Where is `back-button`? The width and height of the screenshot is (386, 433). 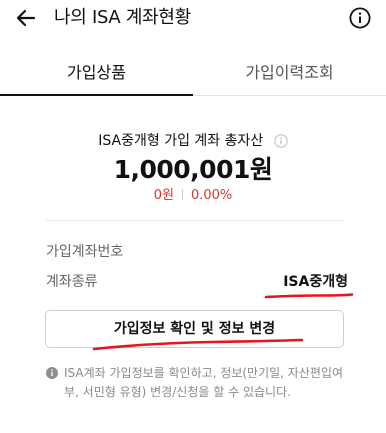
back-button is located at coordinates (26, 18).